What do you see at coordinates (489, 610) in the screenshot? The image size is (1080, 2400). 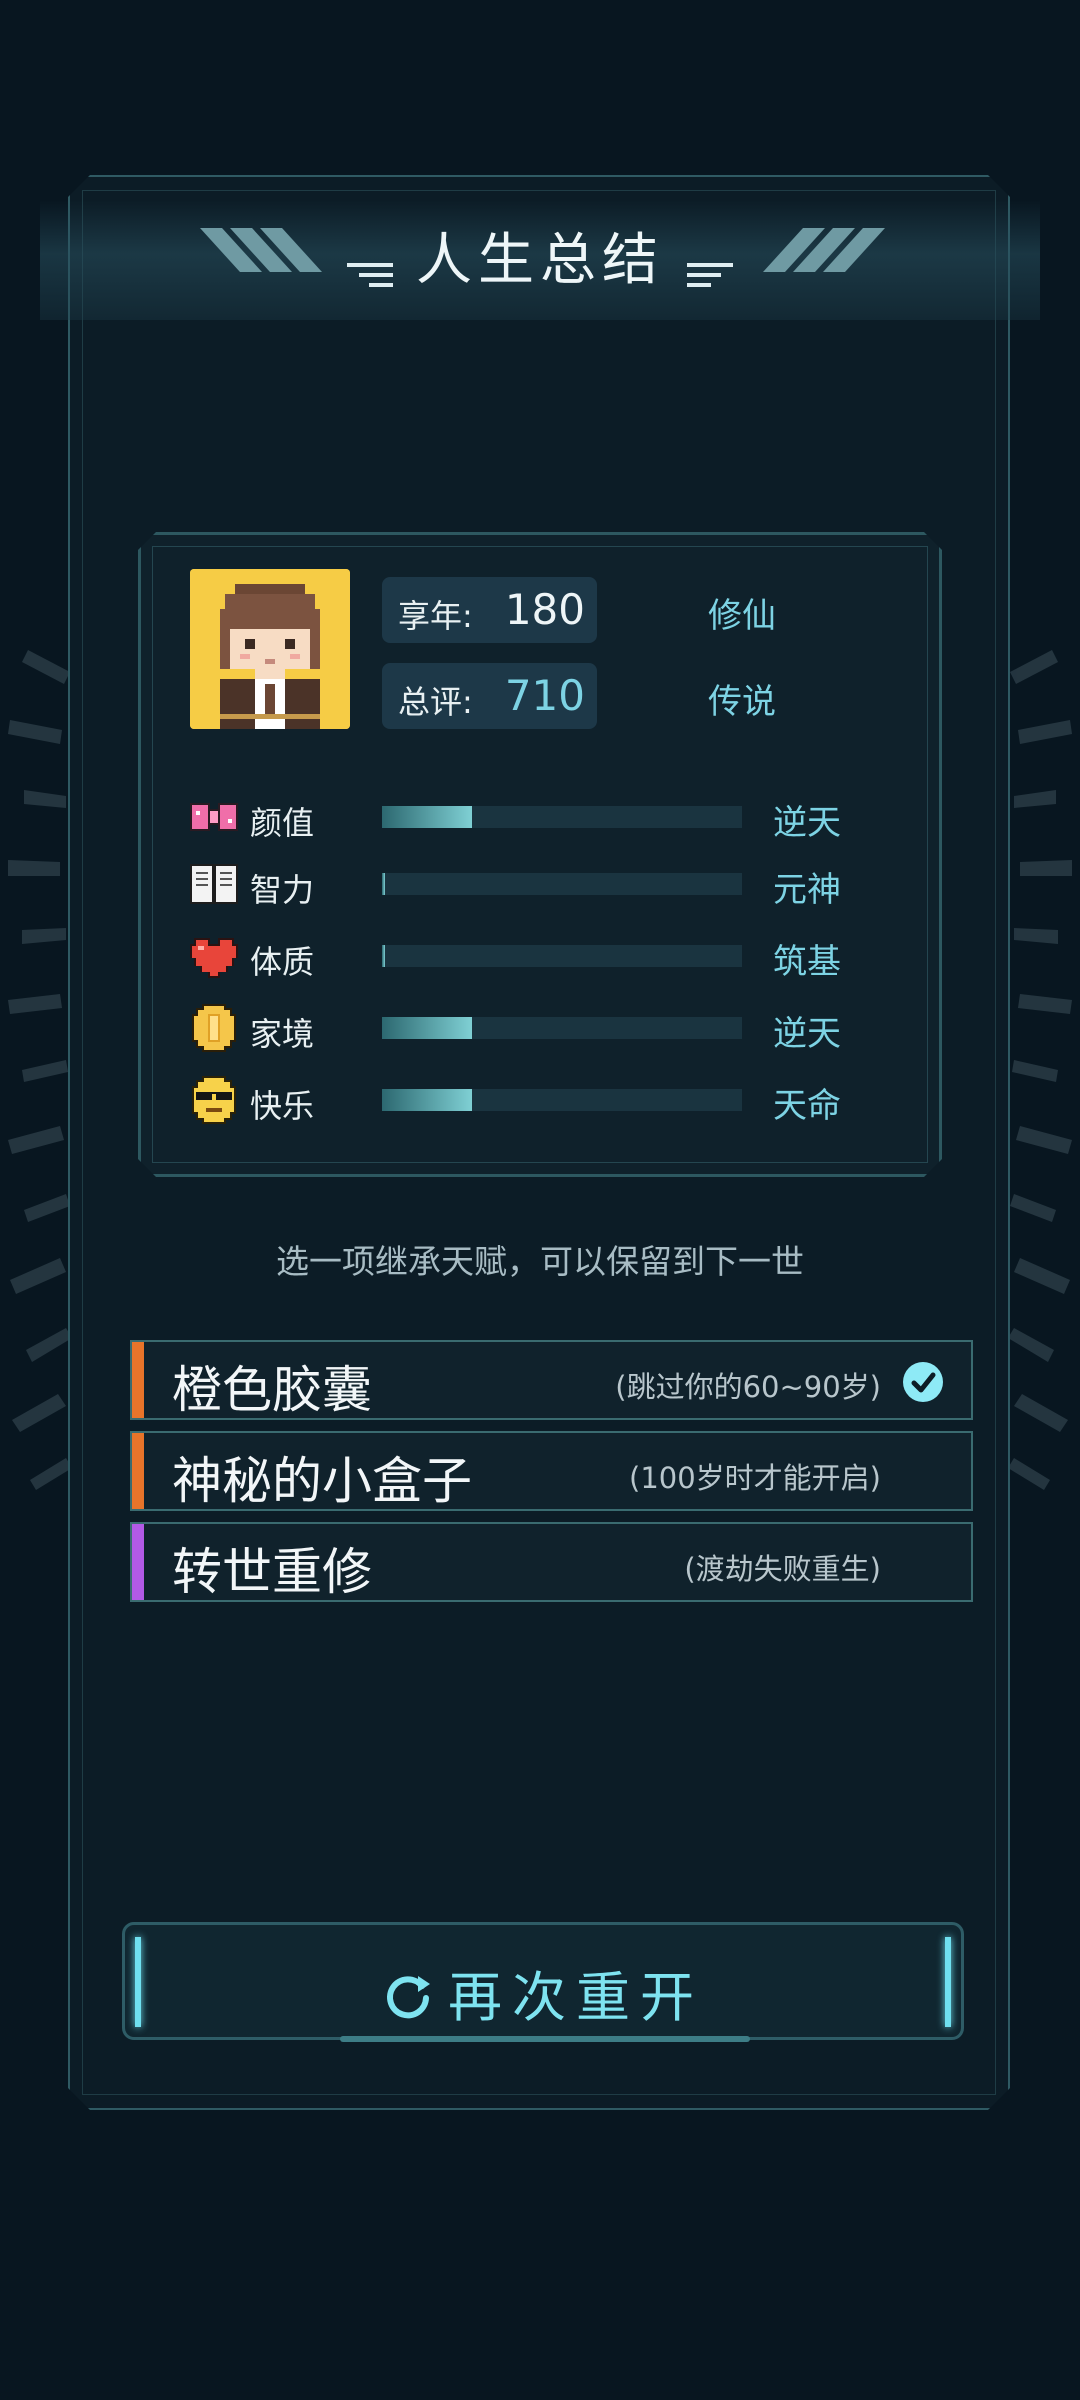 I see `age-pill: 享年: 180` at bounding box center [489, 610].